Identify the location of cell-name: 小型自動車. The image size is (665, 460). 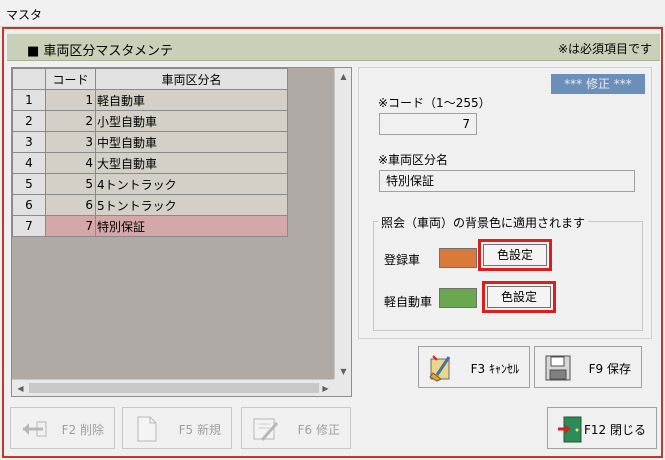
(191, 121).